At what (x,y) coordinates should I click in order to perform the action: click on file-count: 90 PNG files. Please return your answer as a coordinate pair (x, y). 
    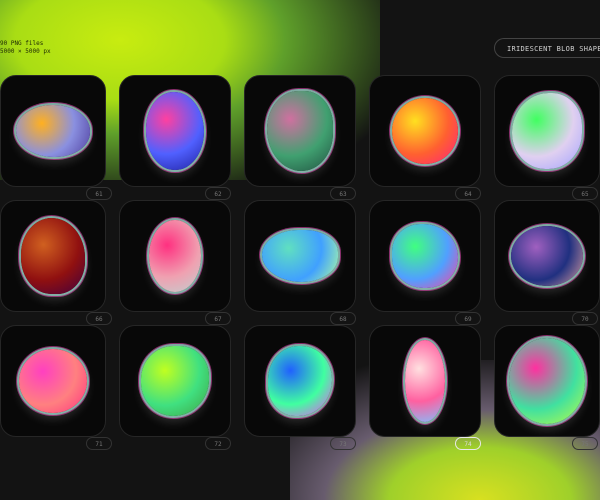
    Looking at the image, I should click on (22, 43).